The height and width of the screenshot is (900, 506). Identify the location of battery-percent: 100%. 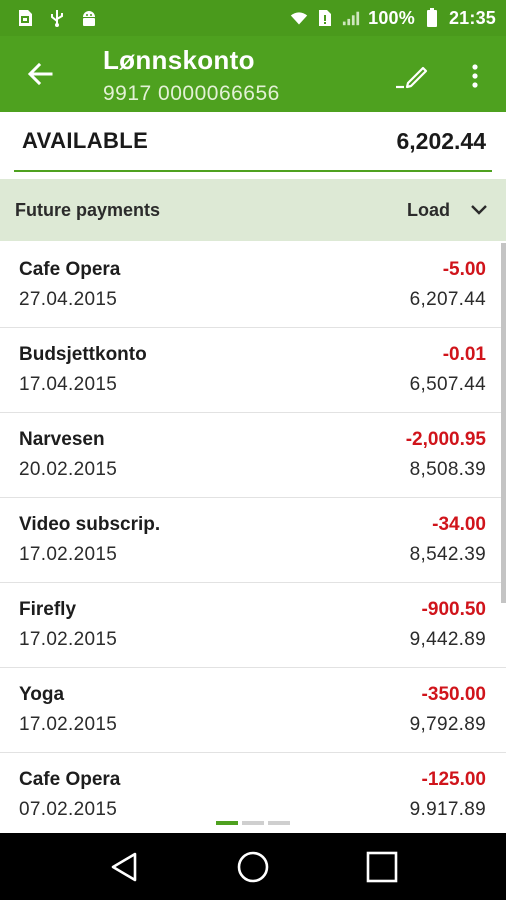
(391, 17).